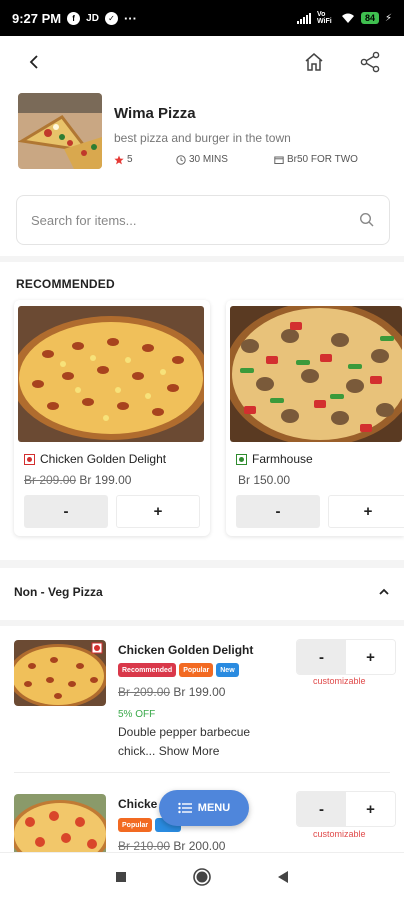 This screenshot has height=900, width=404. I want to click on status-time: 9:27 PM, so click(37, 18).